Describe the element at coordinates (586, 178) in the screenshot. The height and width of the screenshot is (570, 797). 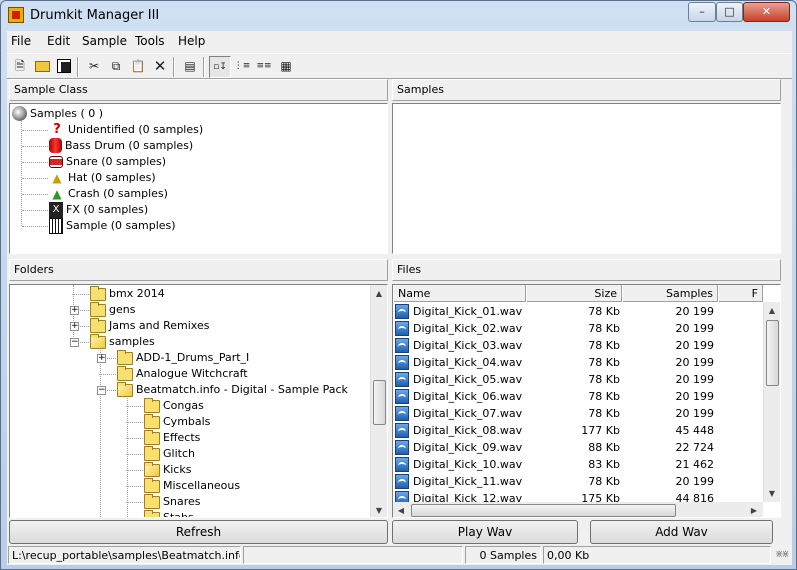
I see `samples-view` at that location.